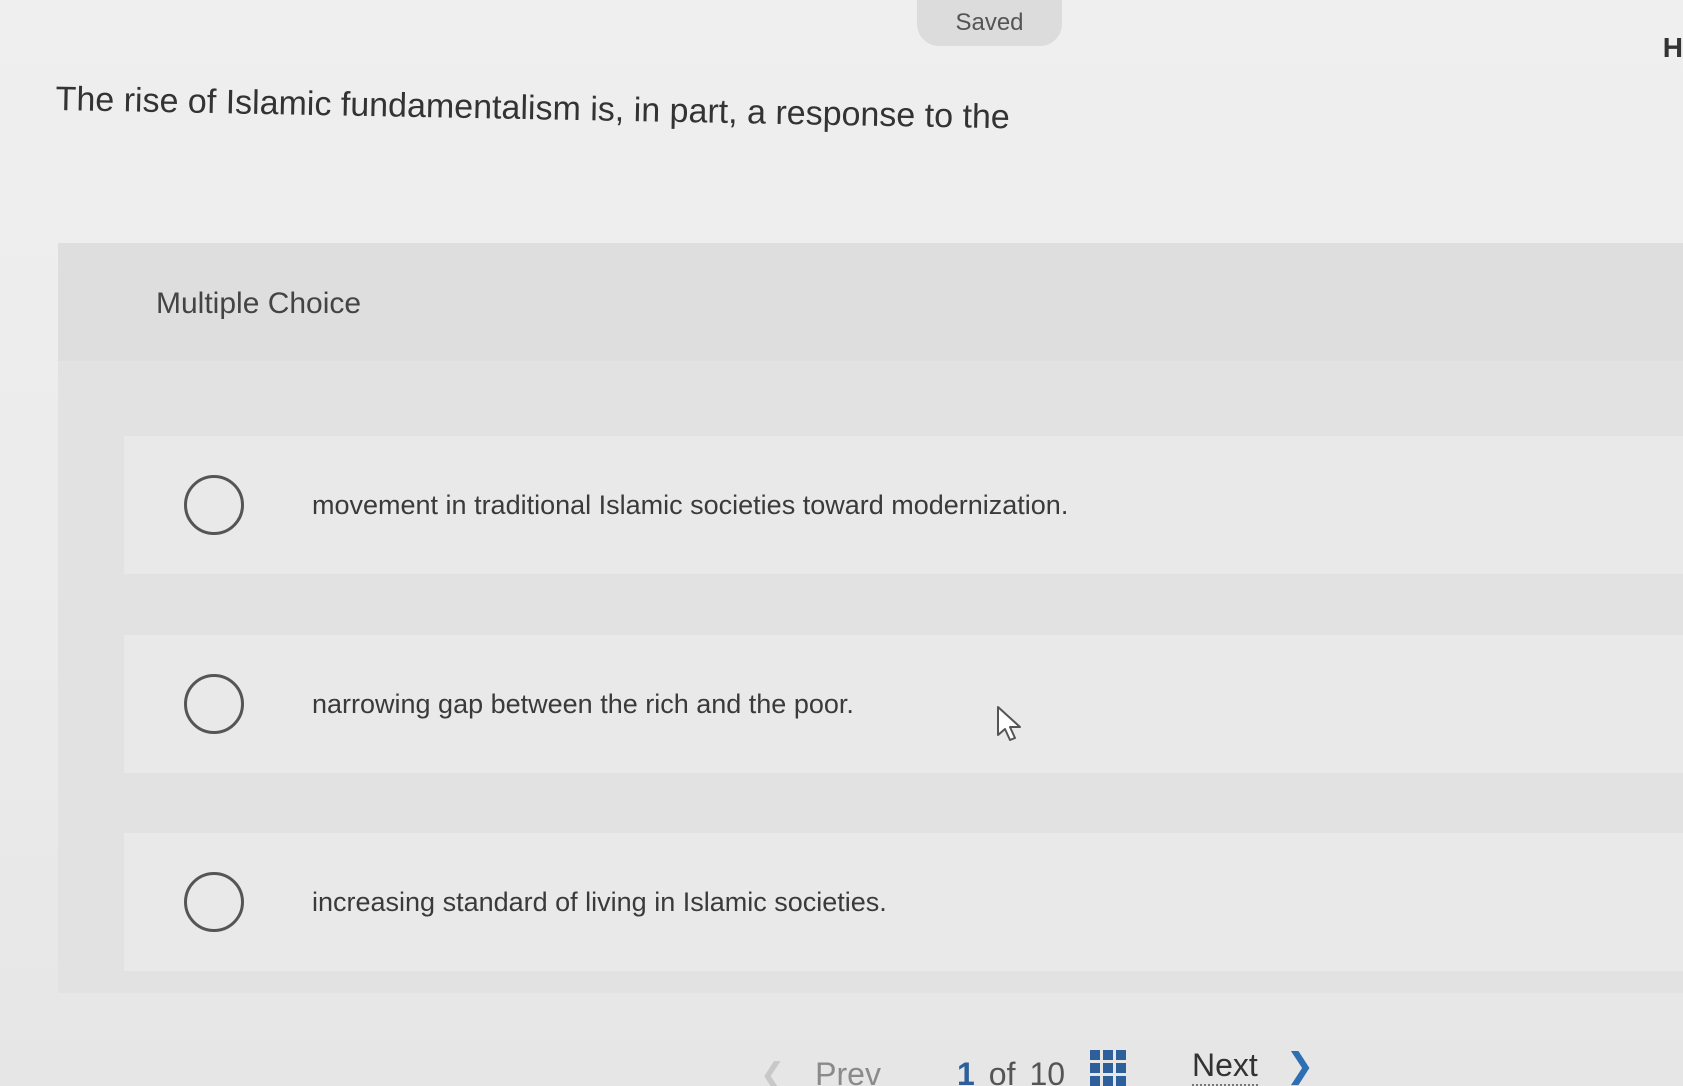  I want to click on next-button: Next ❯, so click(1253, 1066).